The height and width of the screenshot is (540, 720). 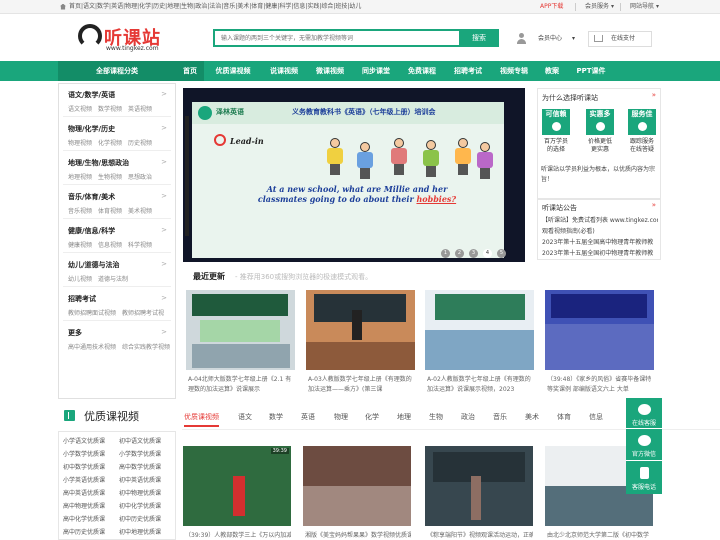 I want to click on nav-home: 首页, so click(x=190, y=71).